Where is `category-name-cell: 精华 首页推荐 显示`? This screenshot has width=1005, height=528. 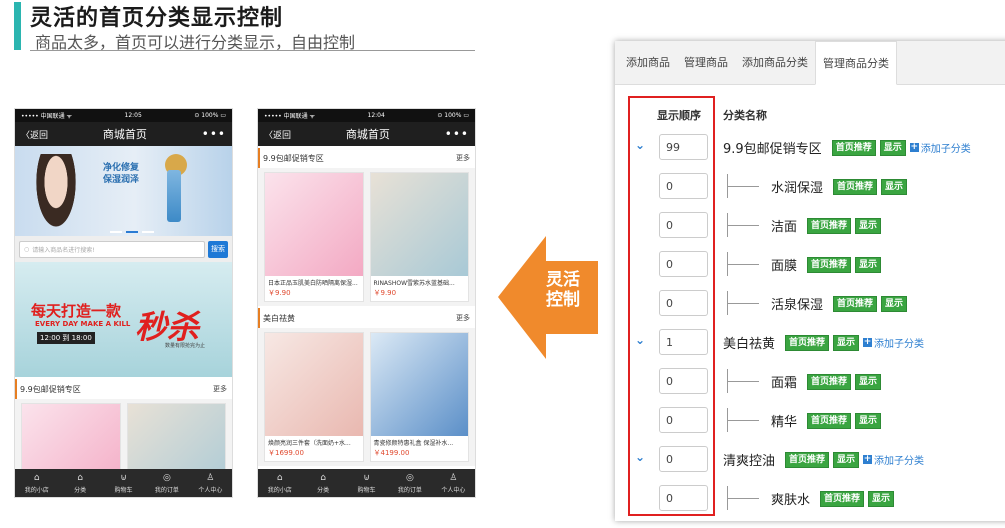 category-name-cell: 精华 首页推荐 显示 is located at coordinates (804, 420).